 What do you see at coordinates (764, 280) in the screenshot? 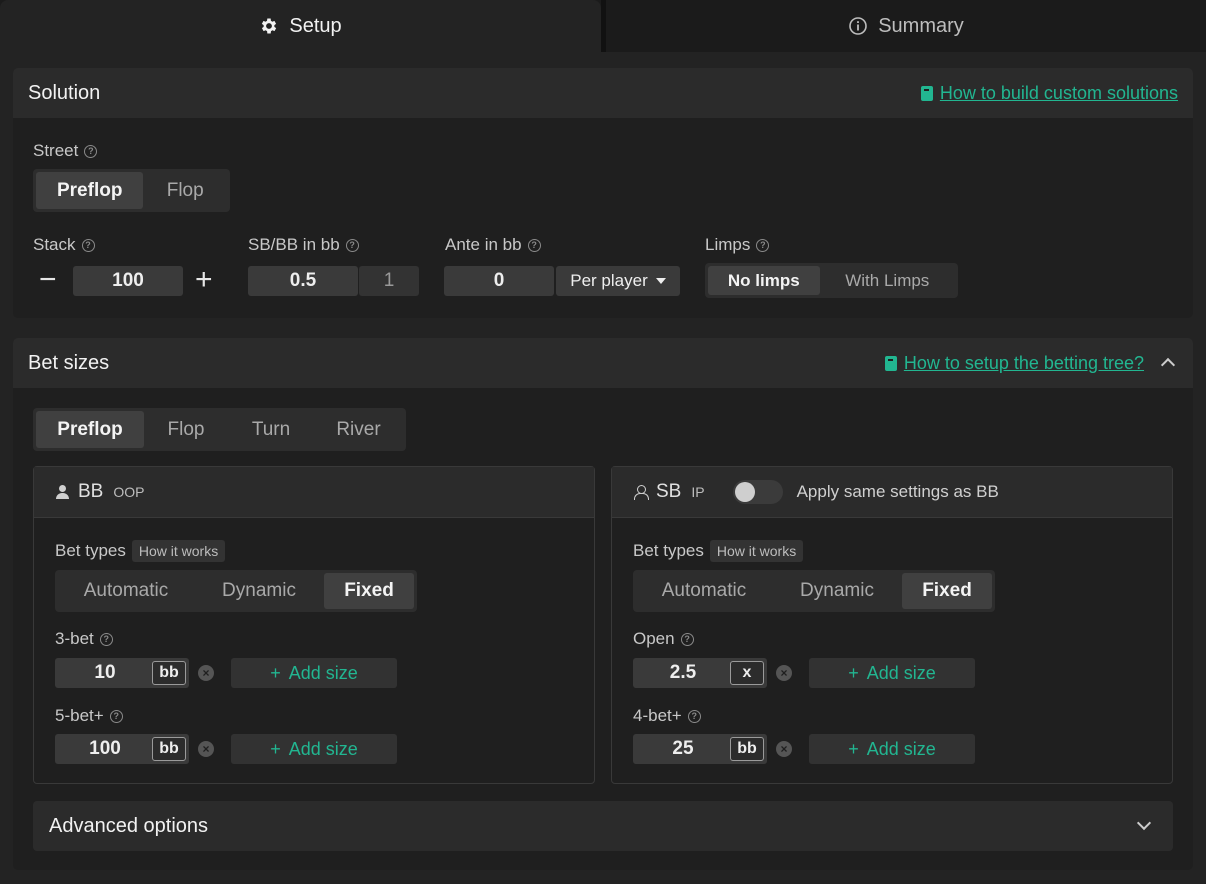
I see `limps-option-no-limps: No limps` at bounding box center [764, 280].